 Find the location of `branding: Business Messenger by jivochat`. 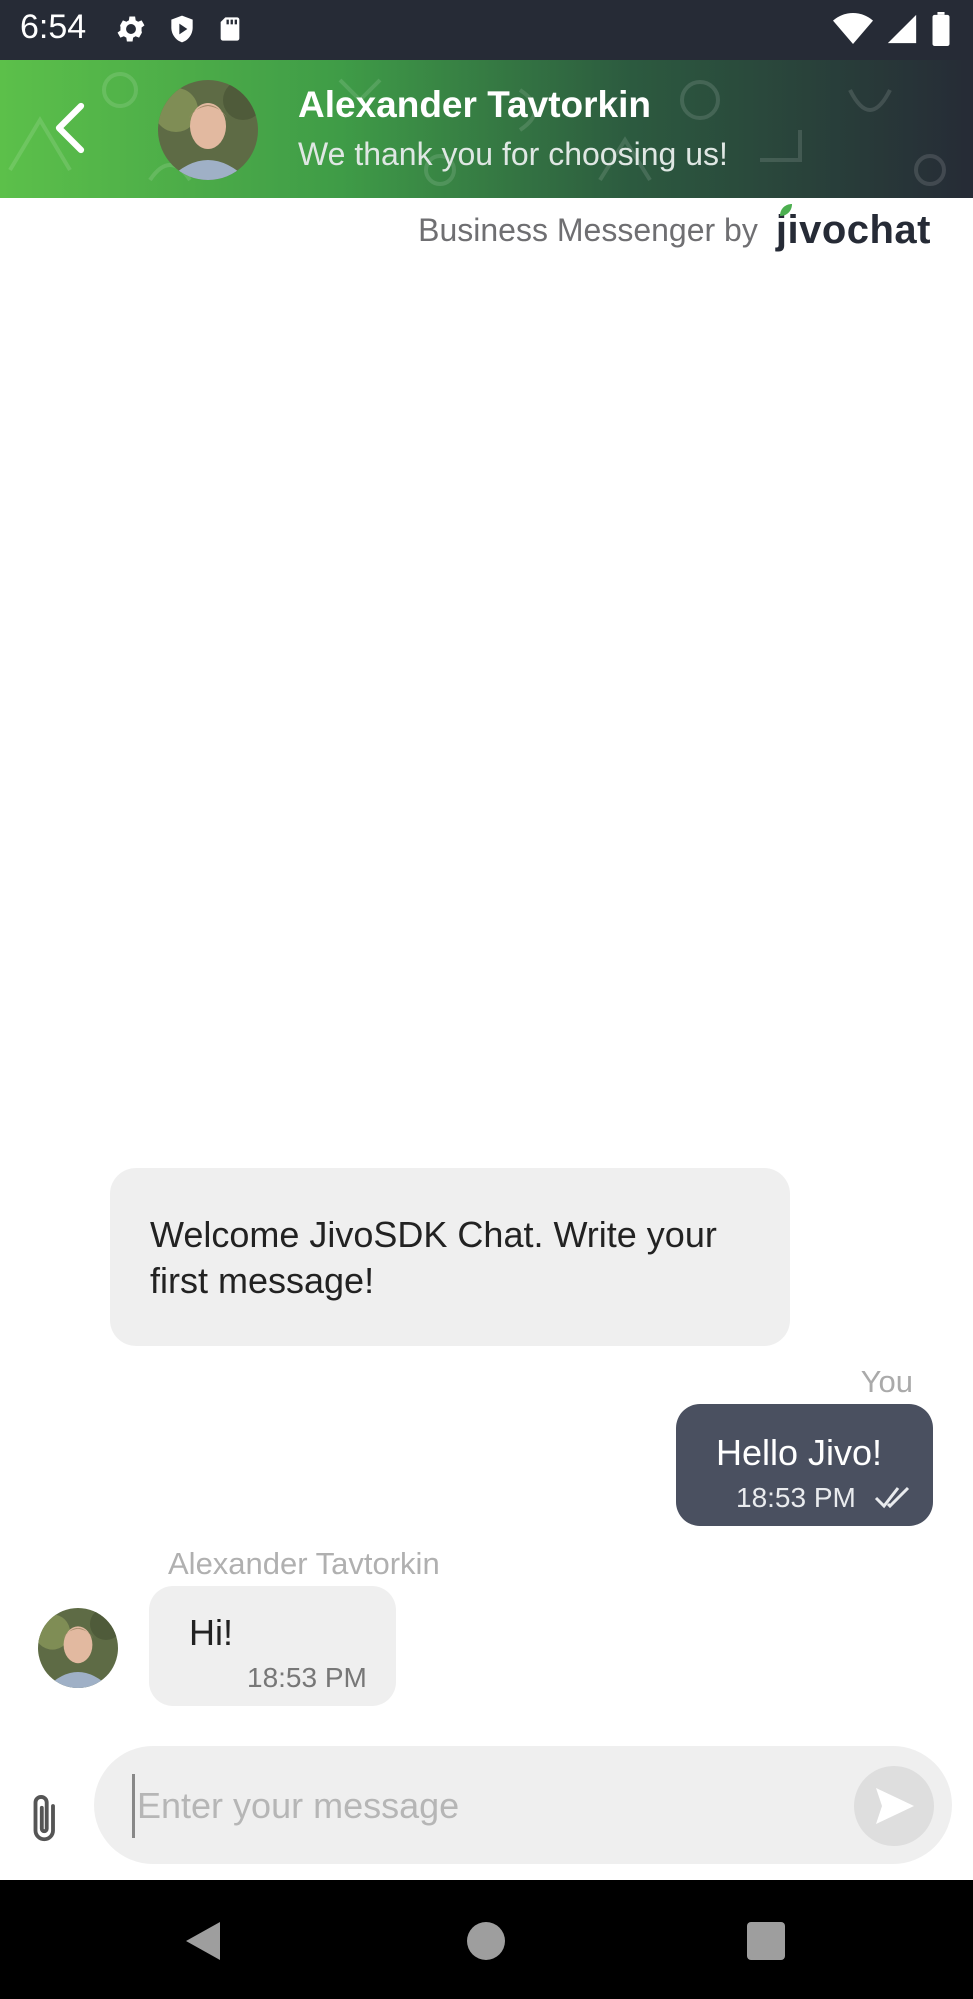

branding: Business Messenger by jivochat is located at coordinates (674, 228).